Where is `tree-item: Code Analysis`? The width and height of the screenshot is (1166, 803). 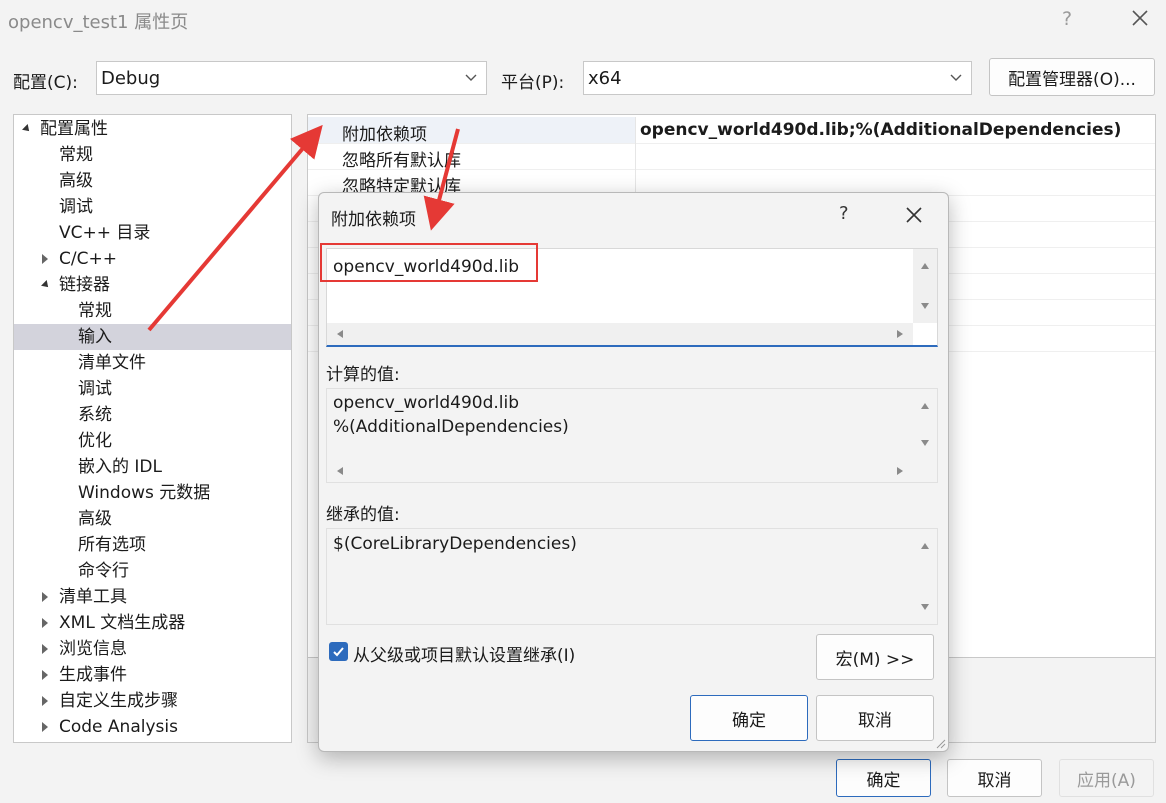 tree-item: Code Analysis is located at coordinates (152, 727).